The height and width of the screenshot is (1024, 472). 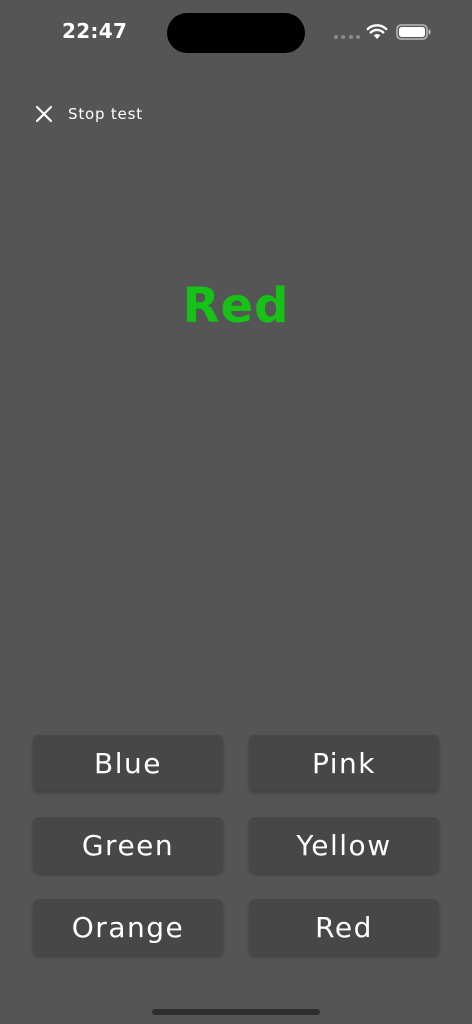 I want to click on status-bar: 22:47, so click(x=236, y=30).